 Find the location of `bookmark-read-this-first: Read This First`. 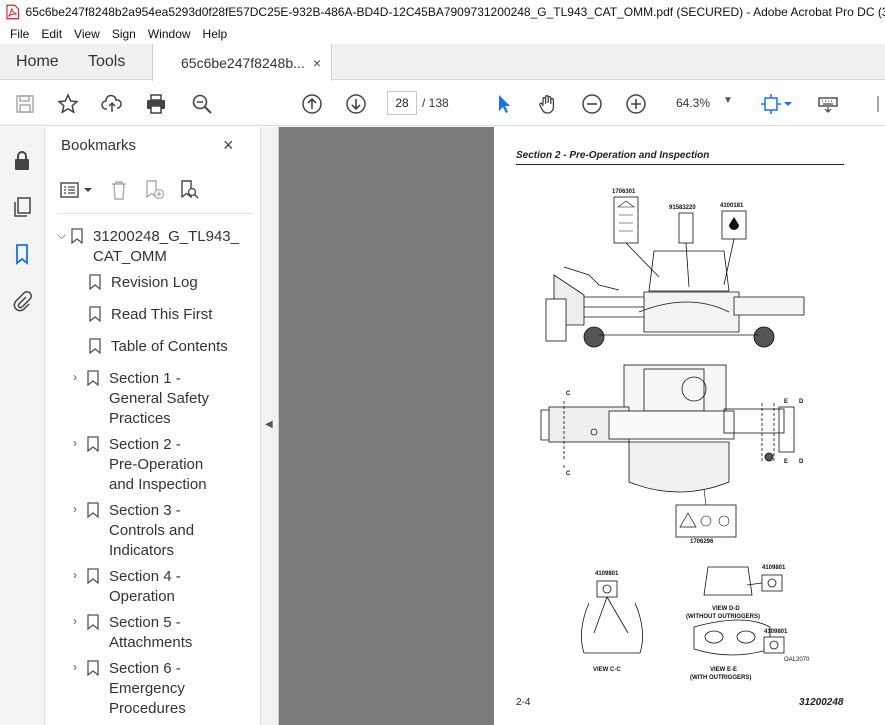

bookmark-read-this-first: Read This First is located at coordinates (150, 315).